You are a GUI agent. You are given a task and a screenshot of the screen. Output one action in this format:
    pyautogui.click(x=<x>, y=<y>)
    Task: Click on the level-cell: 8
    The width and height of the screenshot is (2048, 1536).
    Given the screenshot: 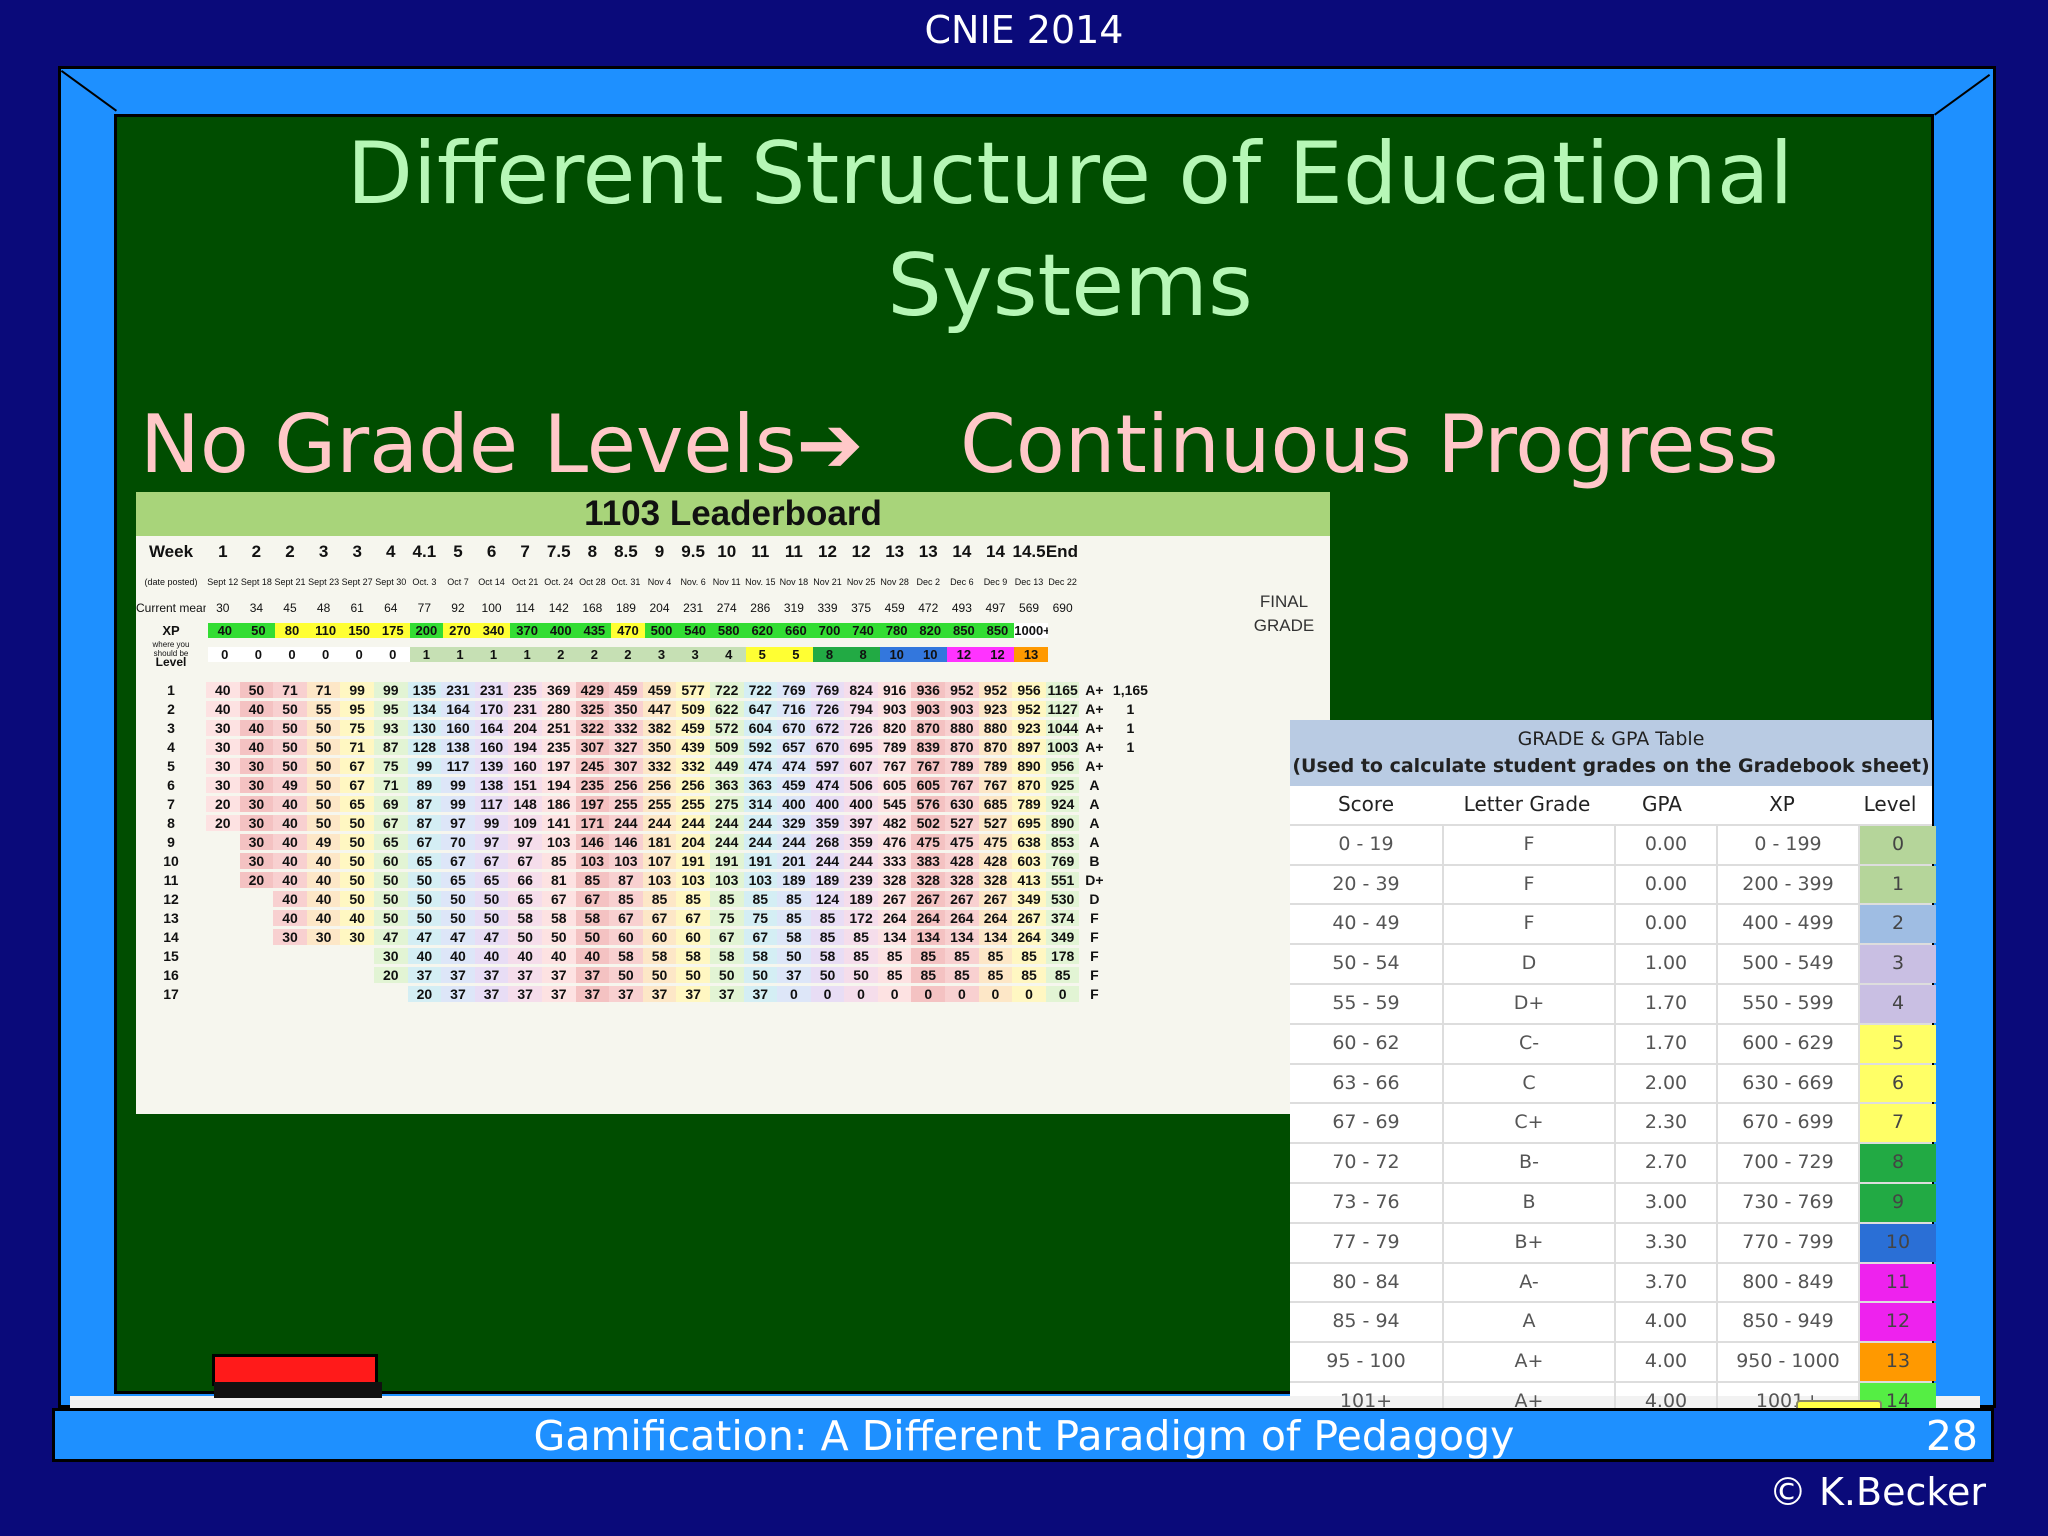 What is the action you would take?
    pyautogui.click(x=829, y=654)
    